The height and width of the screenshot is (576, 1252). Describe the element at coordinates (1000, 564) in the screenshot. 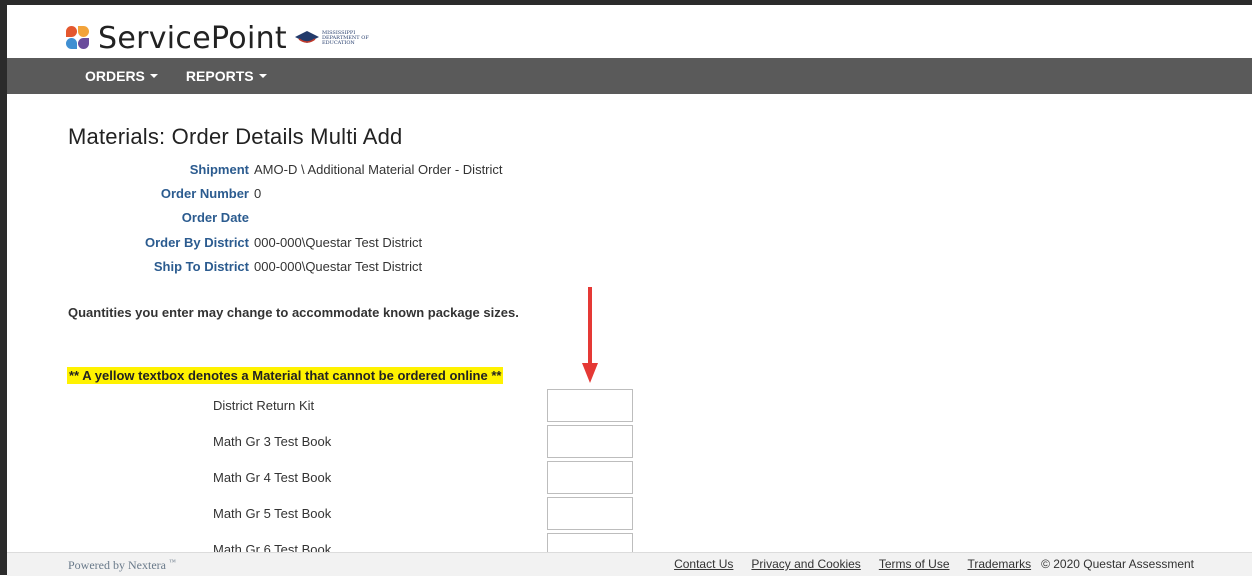

I see `footer-link-trademarks: Trademarks` at that location.